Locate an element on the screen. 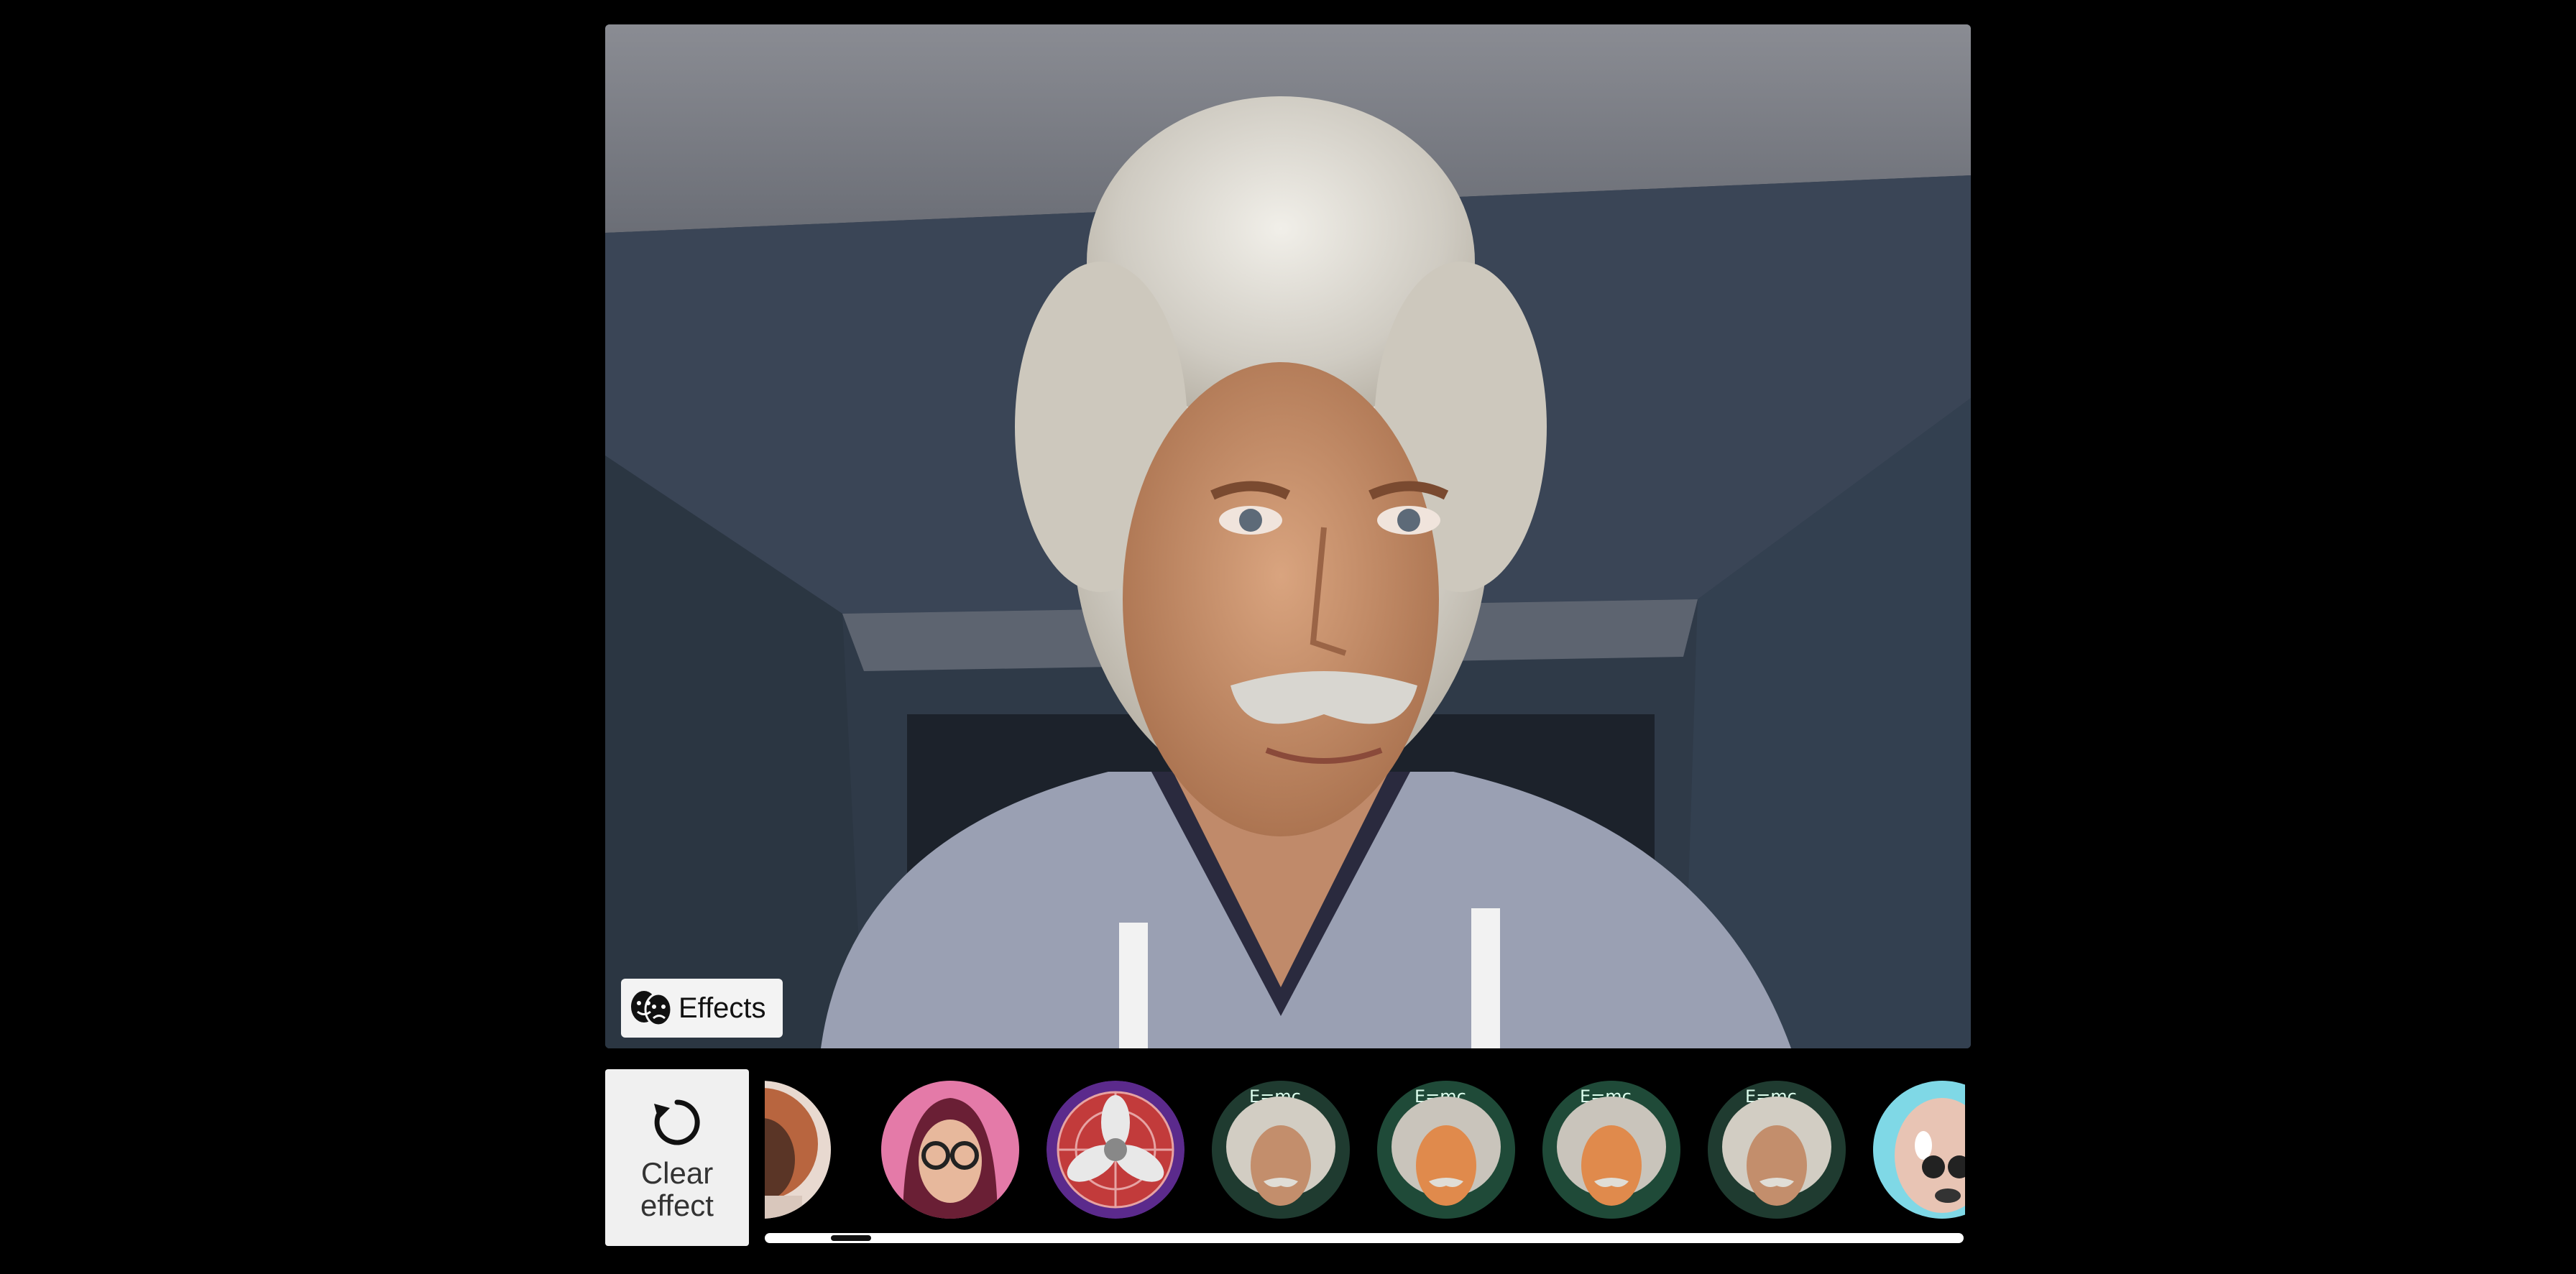 This screenshot has height=1274, width=2576. fan-icon is located at coordinates (1115, 1150).